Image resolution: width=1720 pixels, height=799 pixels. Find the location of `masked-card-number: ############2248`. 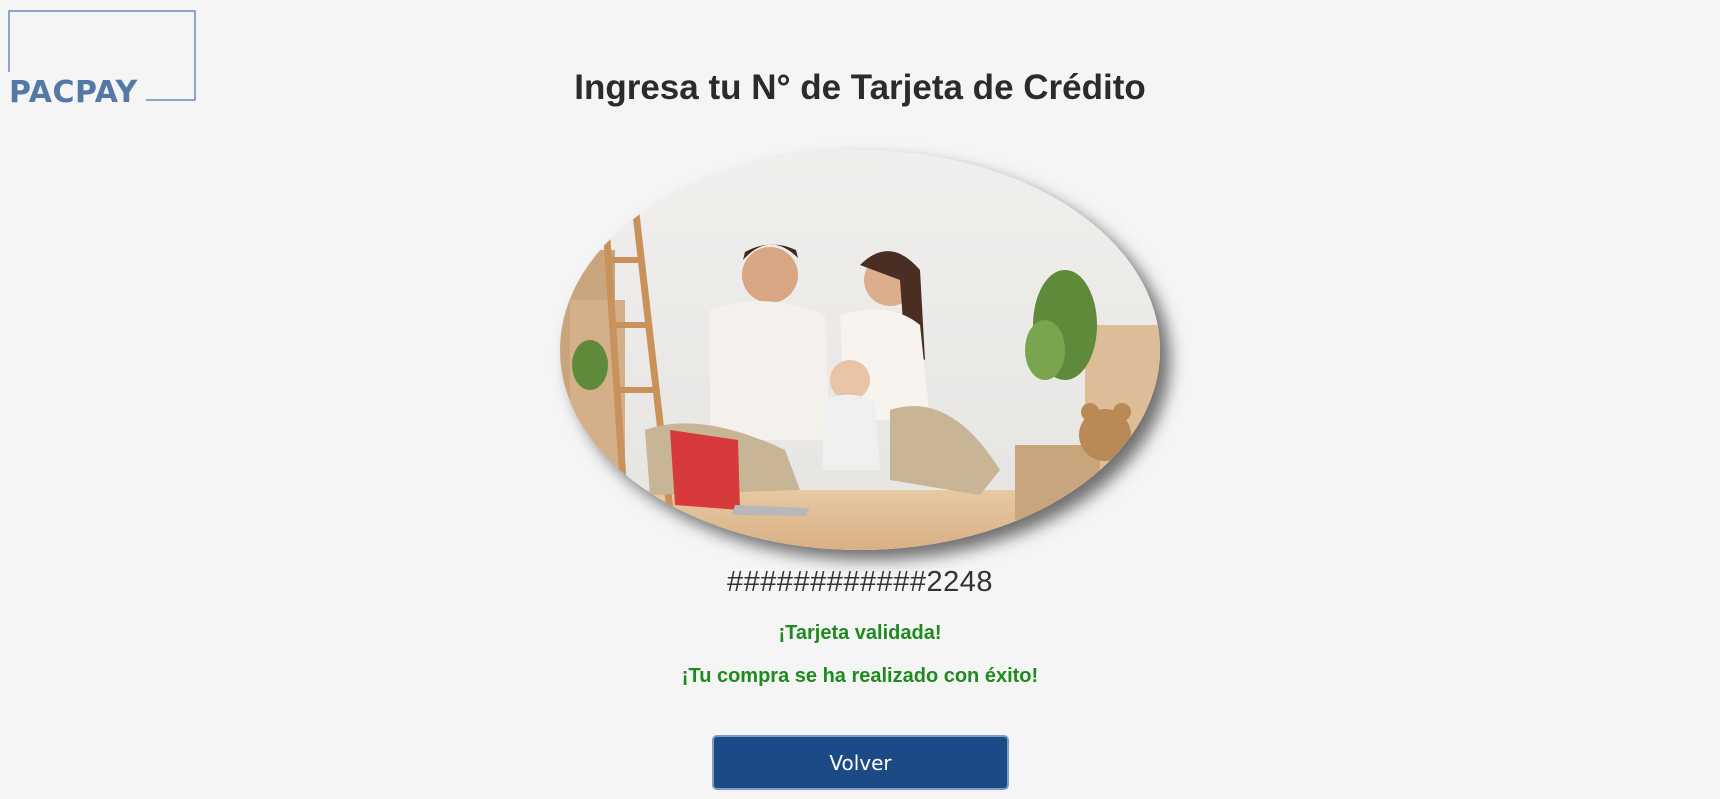

masked-card-number: ############2248 is located at coordinates (860, 582).